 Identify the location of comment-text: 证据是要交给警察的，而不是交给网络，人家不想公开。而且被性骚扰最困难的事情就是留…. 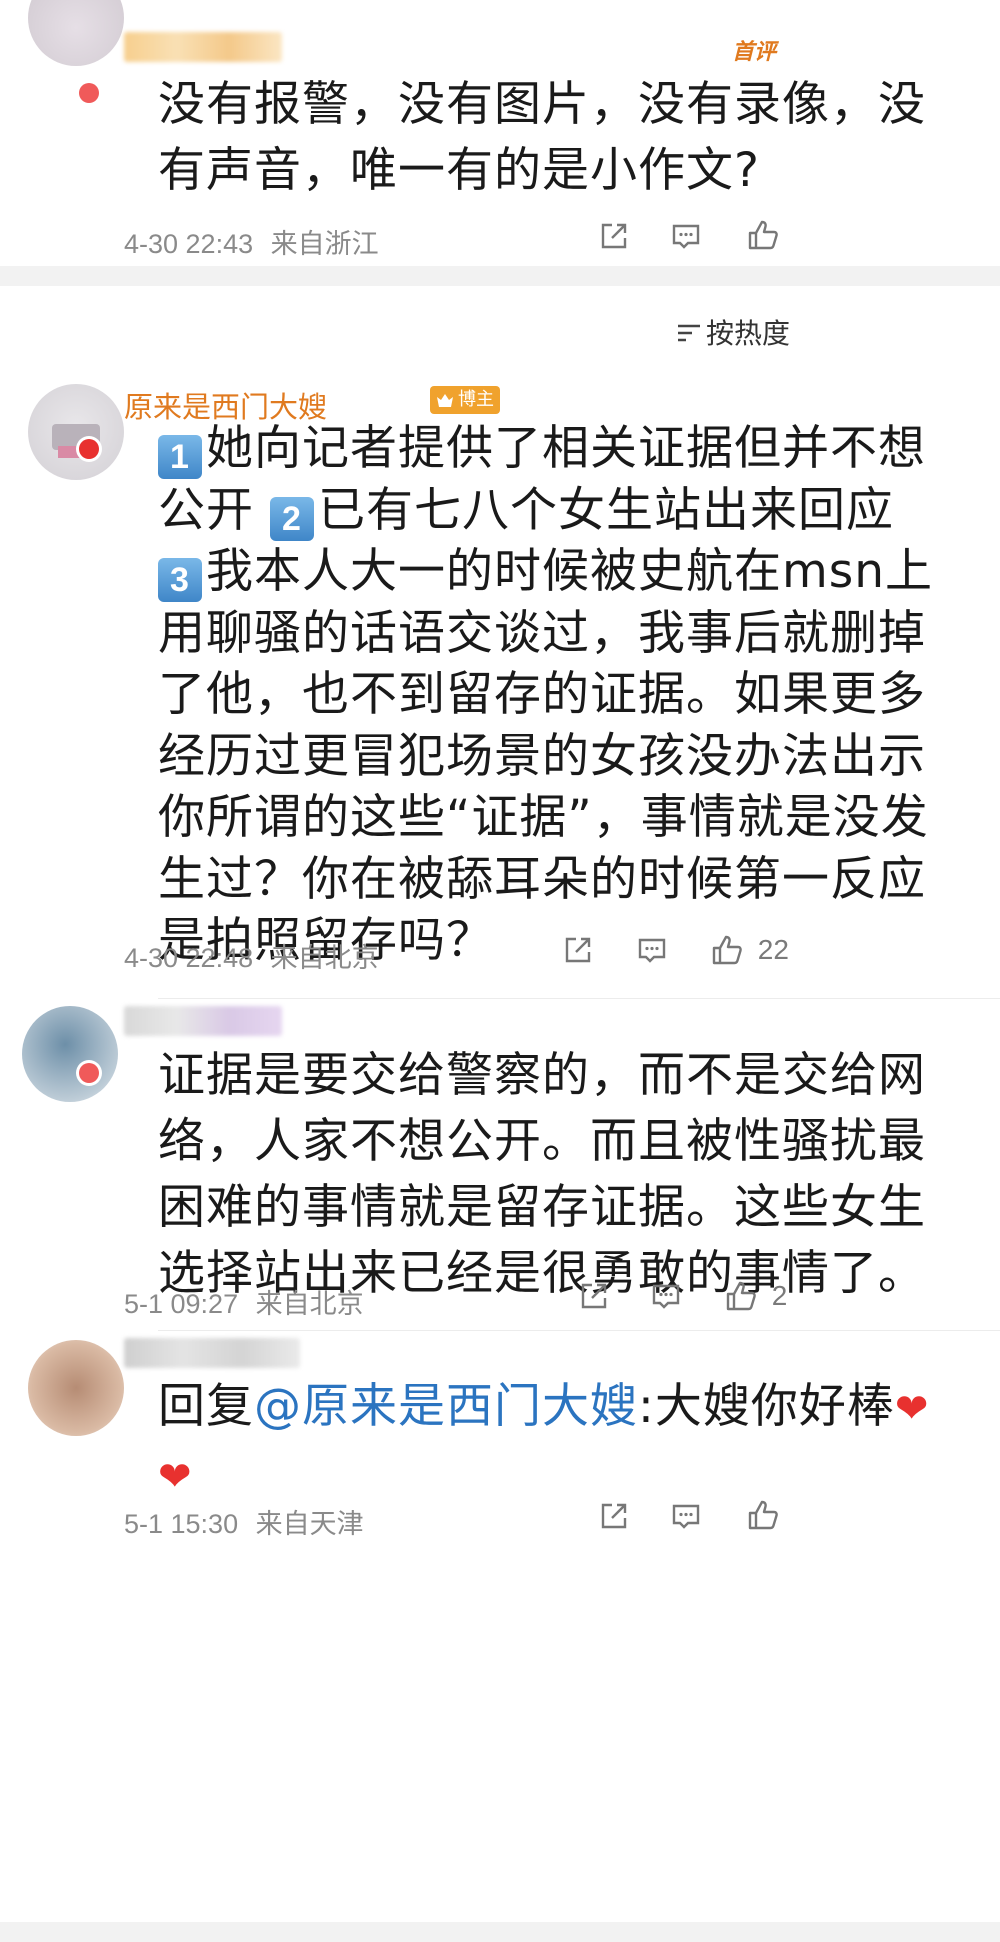
(542, 1174).